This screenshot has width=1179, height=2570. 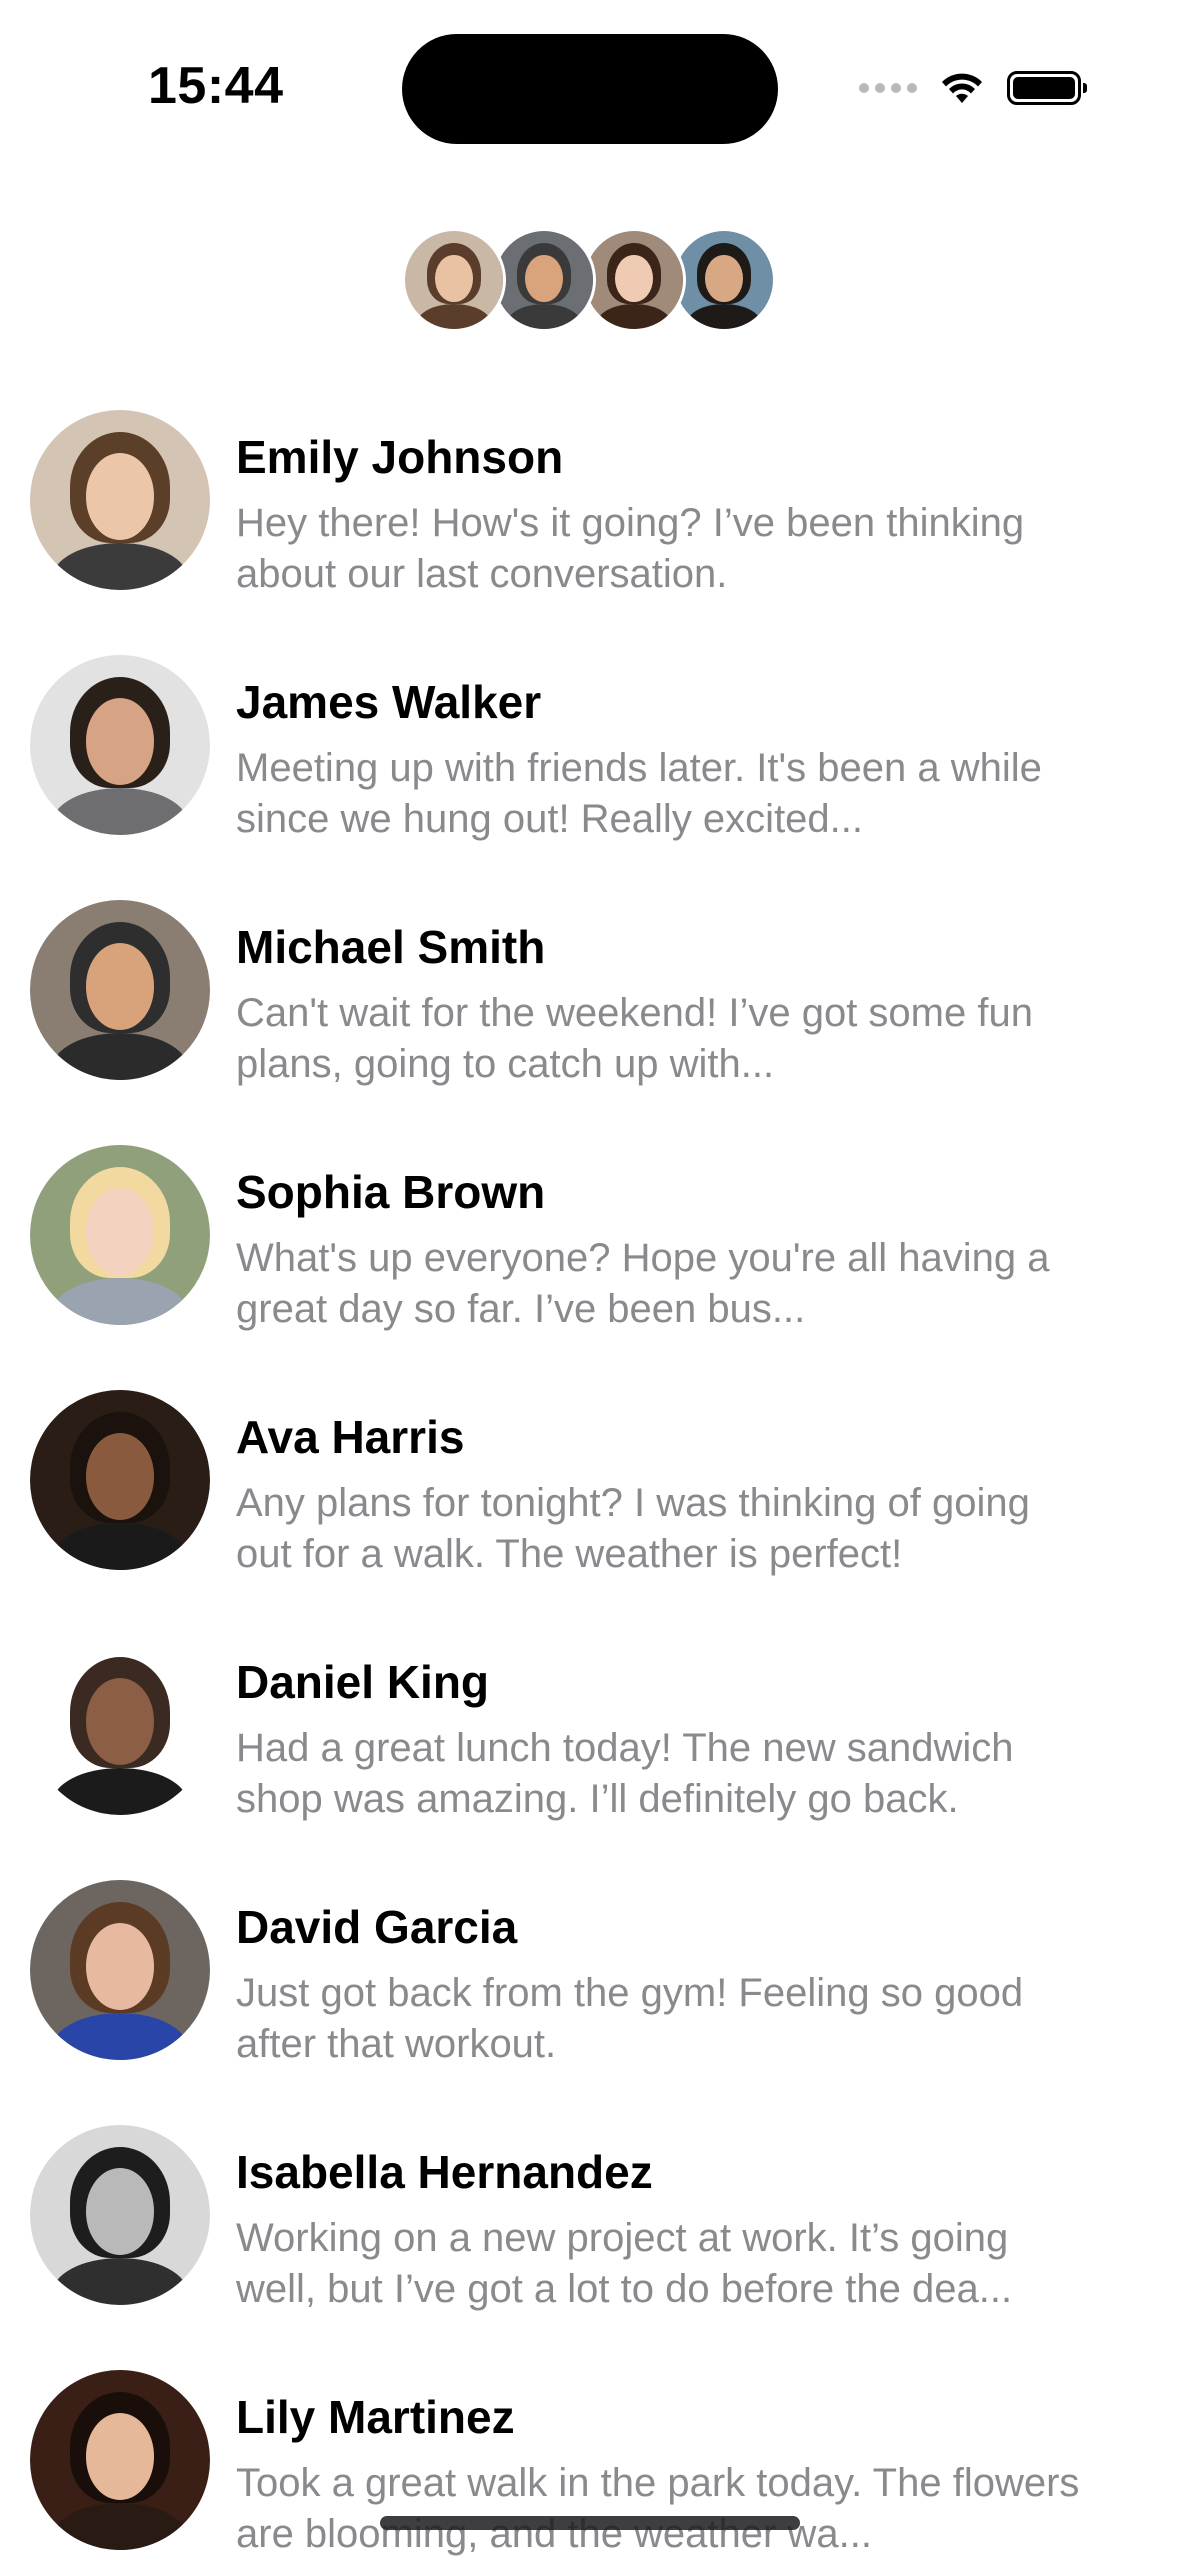 What do you see at coordinates (350, 1437) in the screenshot?
I see `contact-name: Ava Harris` at bounding box center [350, 1437].